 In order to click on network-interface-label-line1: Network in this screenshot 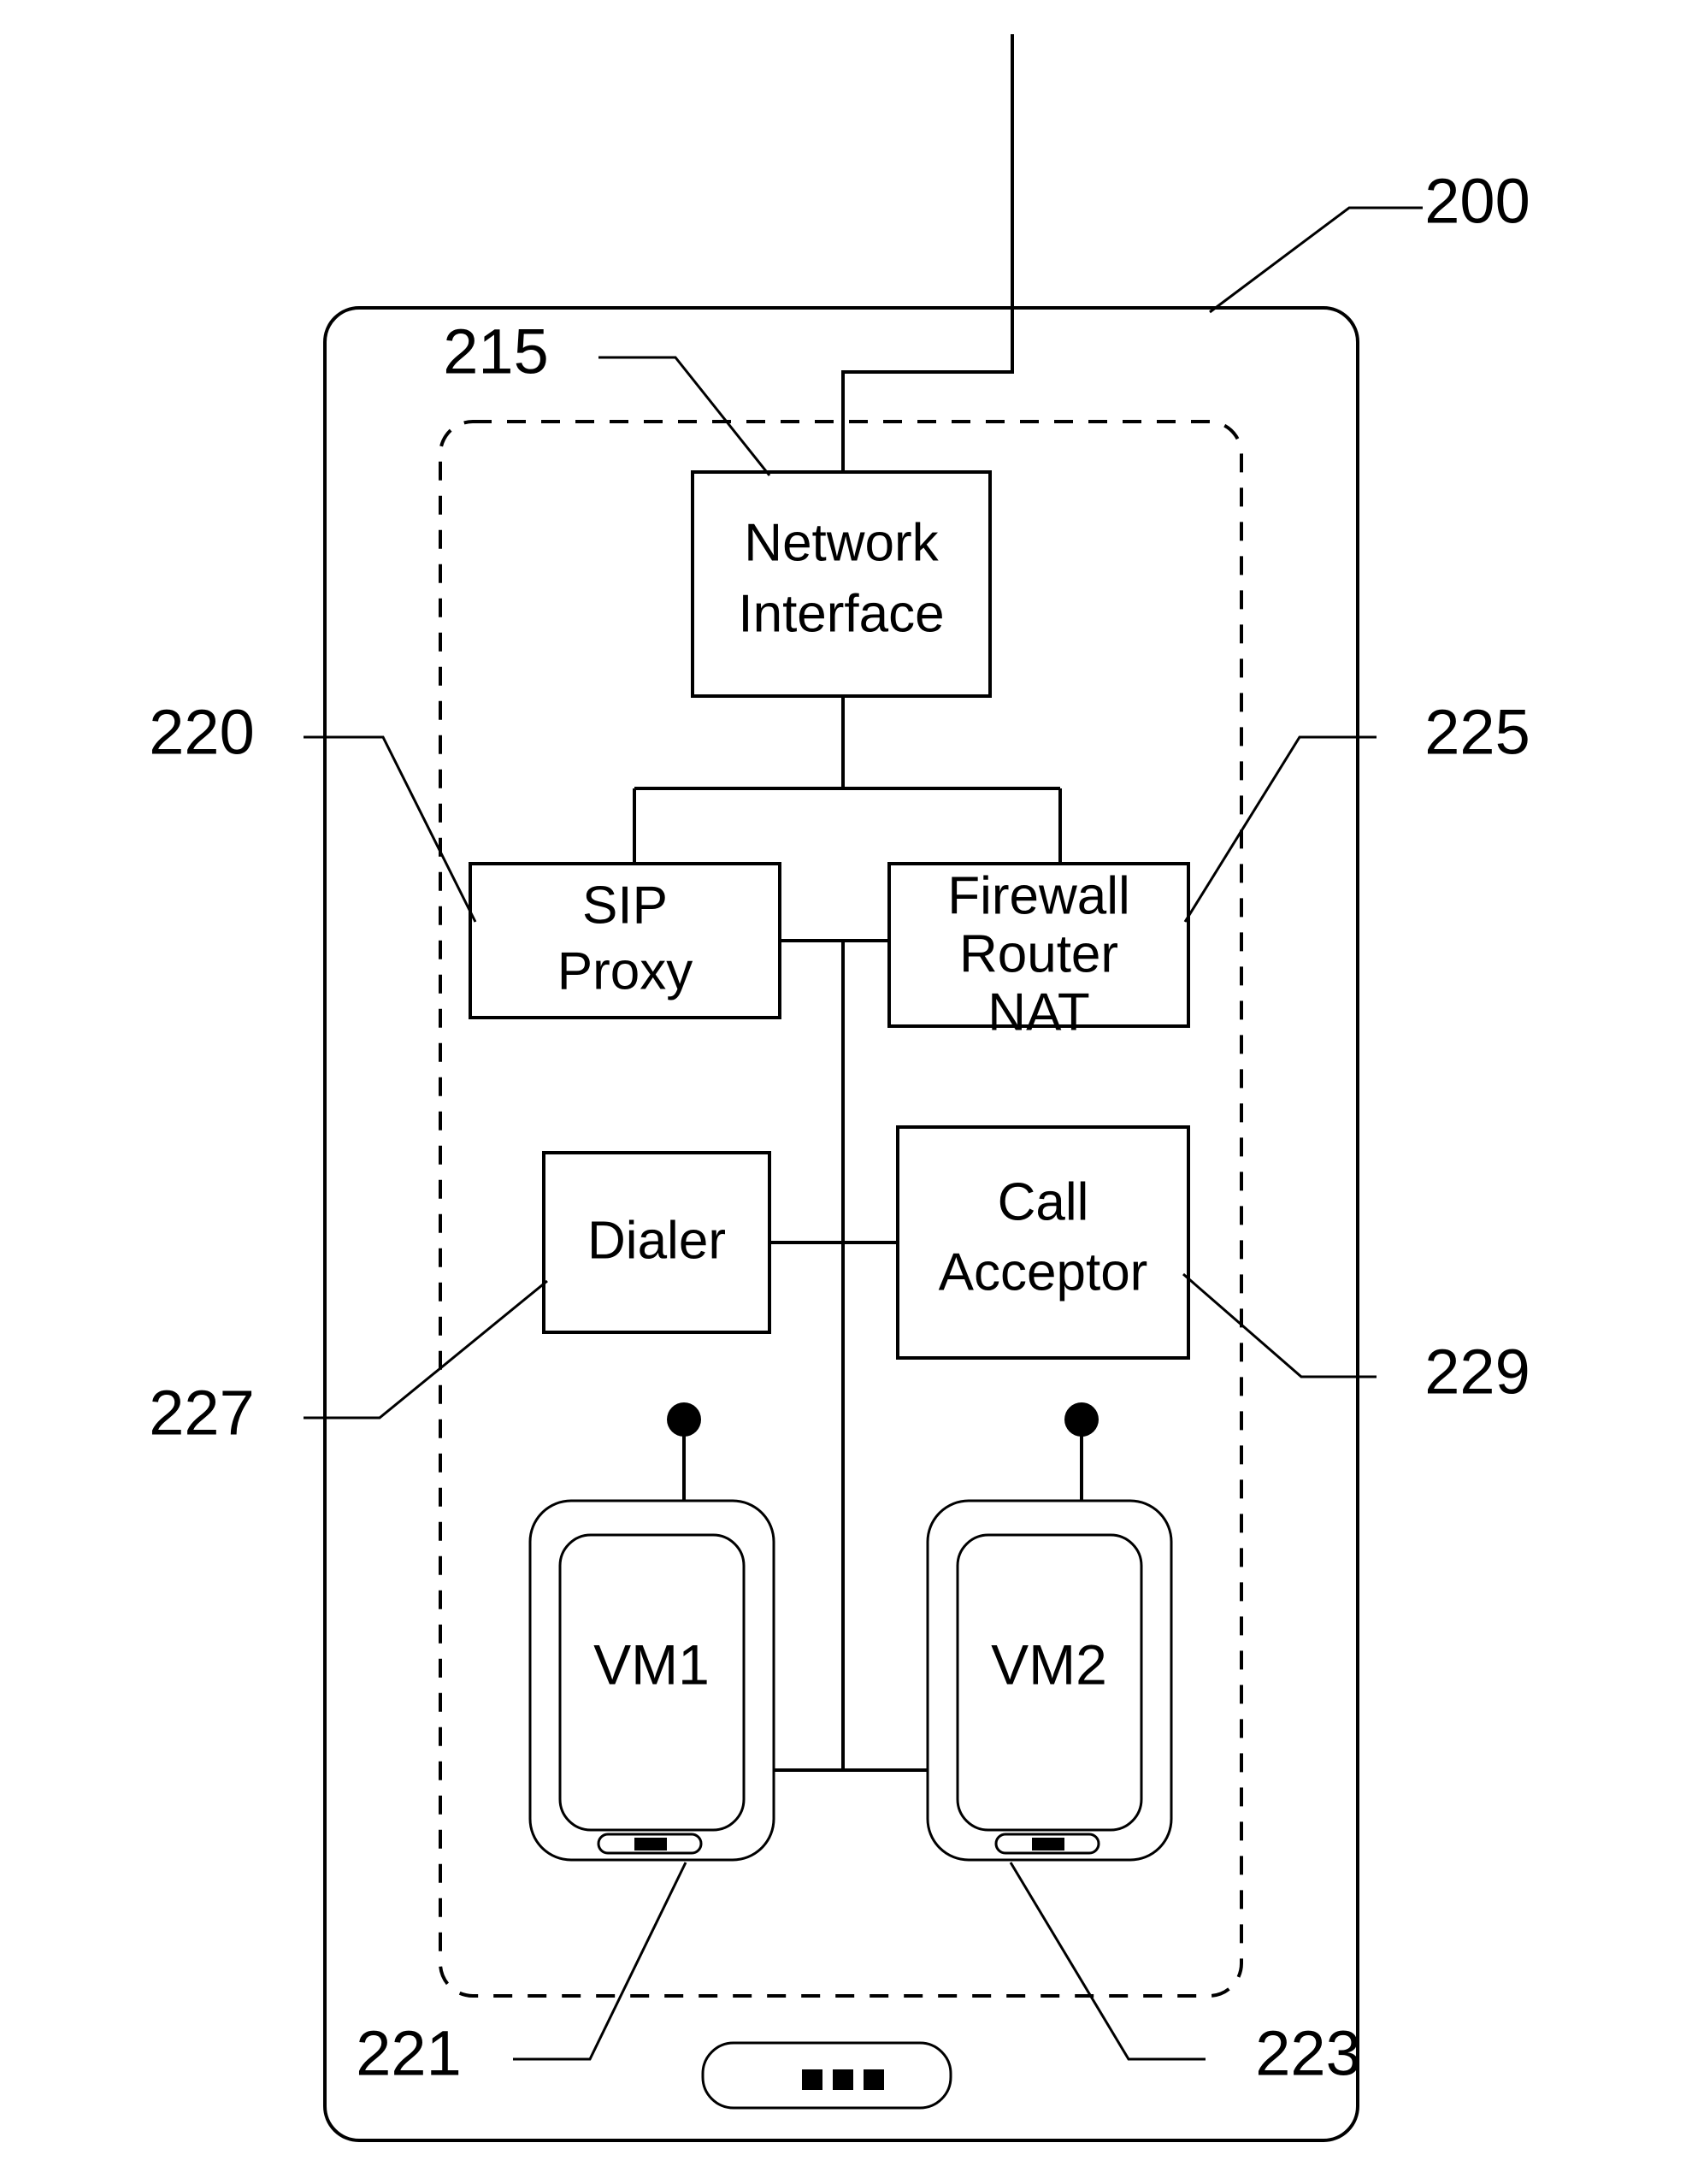, I will do `click(842, 542)`.